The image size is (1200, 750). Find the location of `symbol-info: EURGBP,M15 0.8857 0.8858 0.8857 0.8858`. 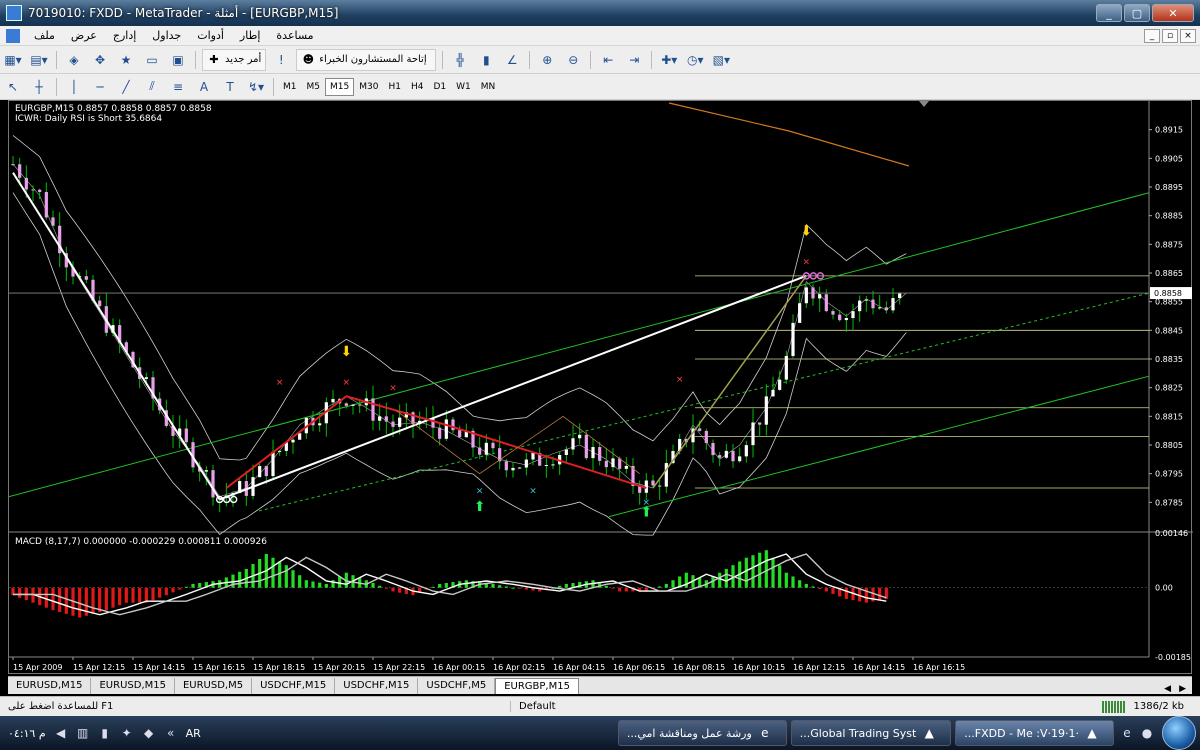

symbol-info: EURGBP,M15 0.8857 0.8858 0.8857 0.8858 is located at coordinates (113, 109).